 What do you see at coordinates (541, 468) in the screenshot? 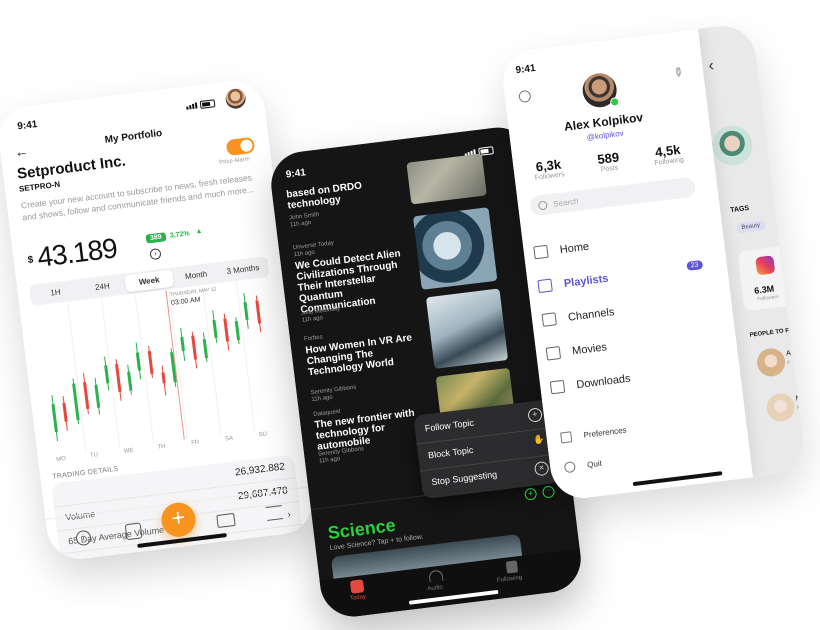
I see `close-circle-icon: ×` at bounding box center [541, 468].